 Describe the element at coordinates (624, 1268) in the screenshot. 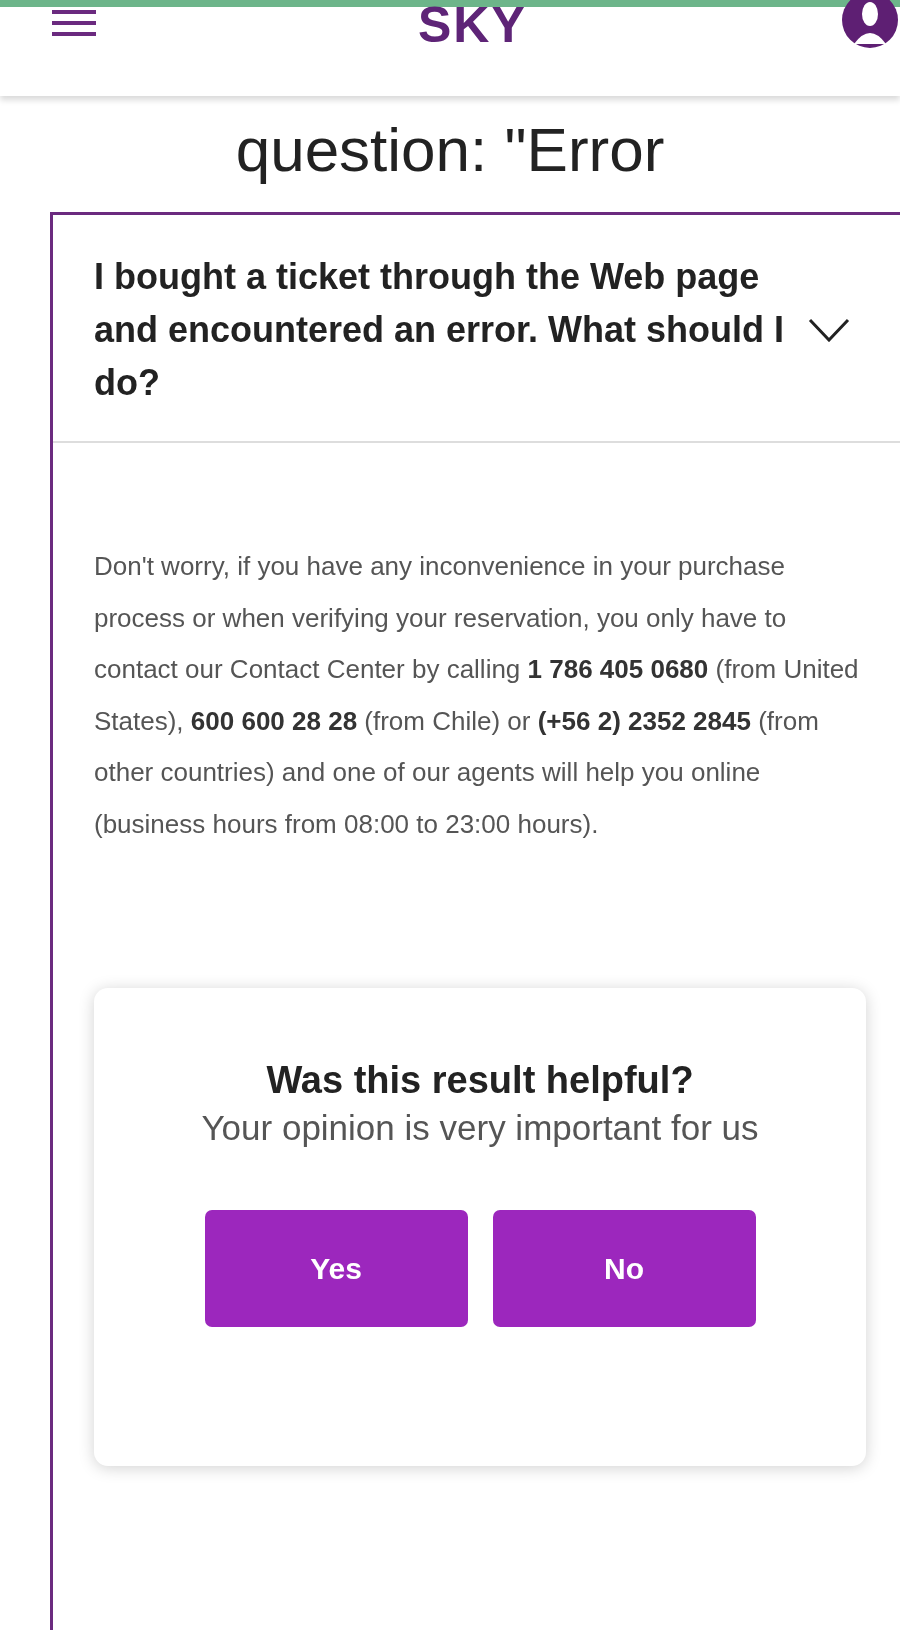

I see `feedback-button: No` at that location.